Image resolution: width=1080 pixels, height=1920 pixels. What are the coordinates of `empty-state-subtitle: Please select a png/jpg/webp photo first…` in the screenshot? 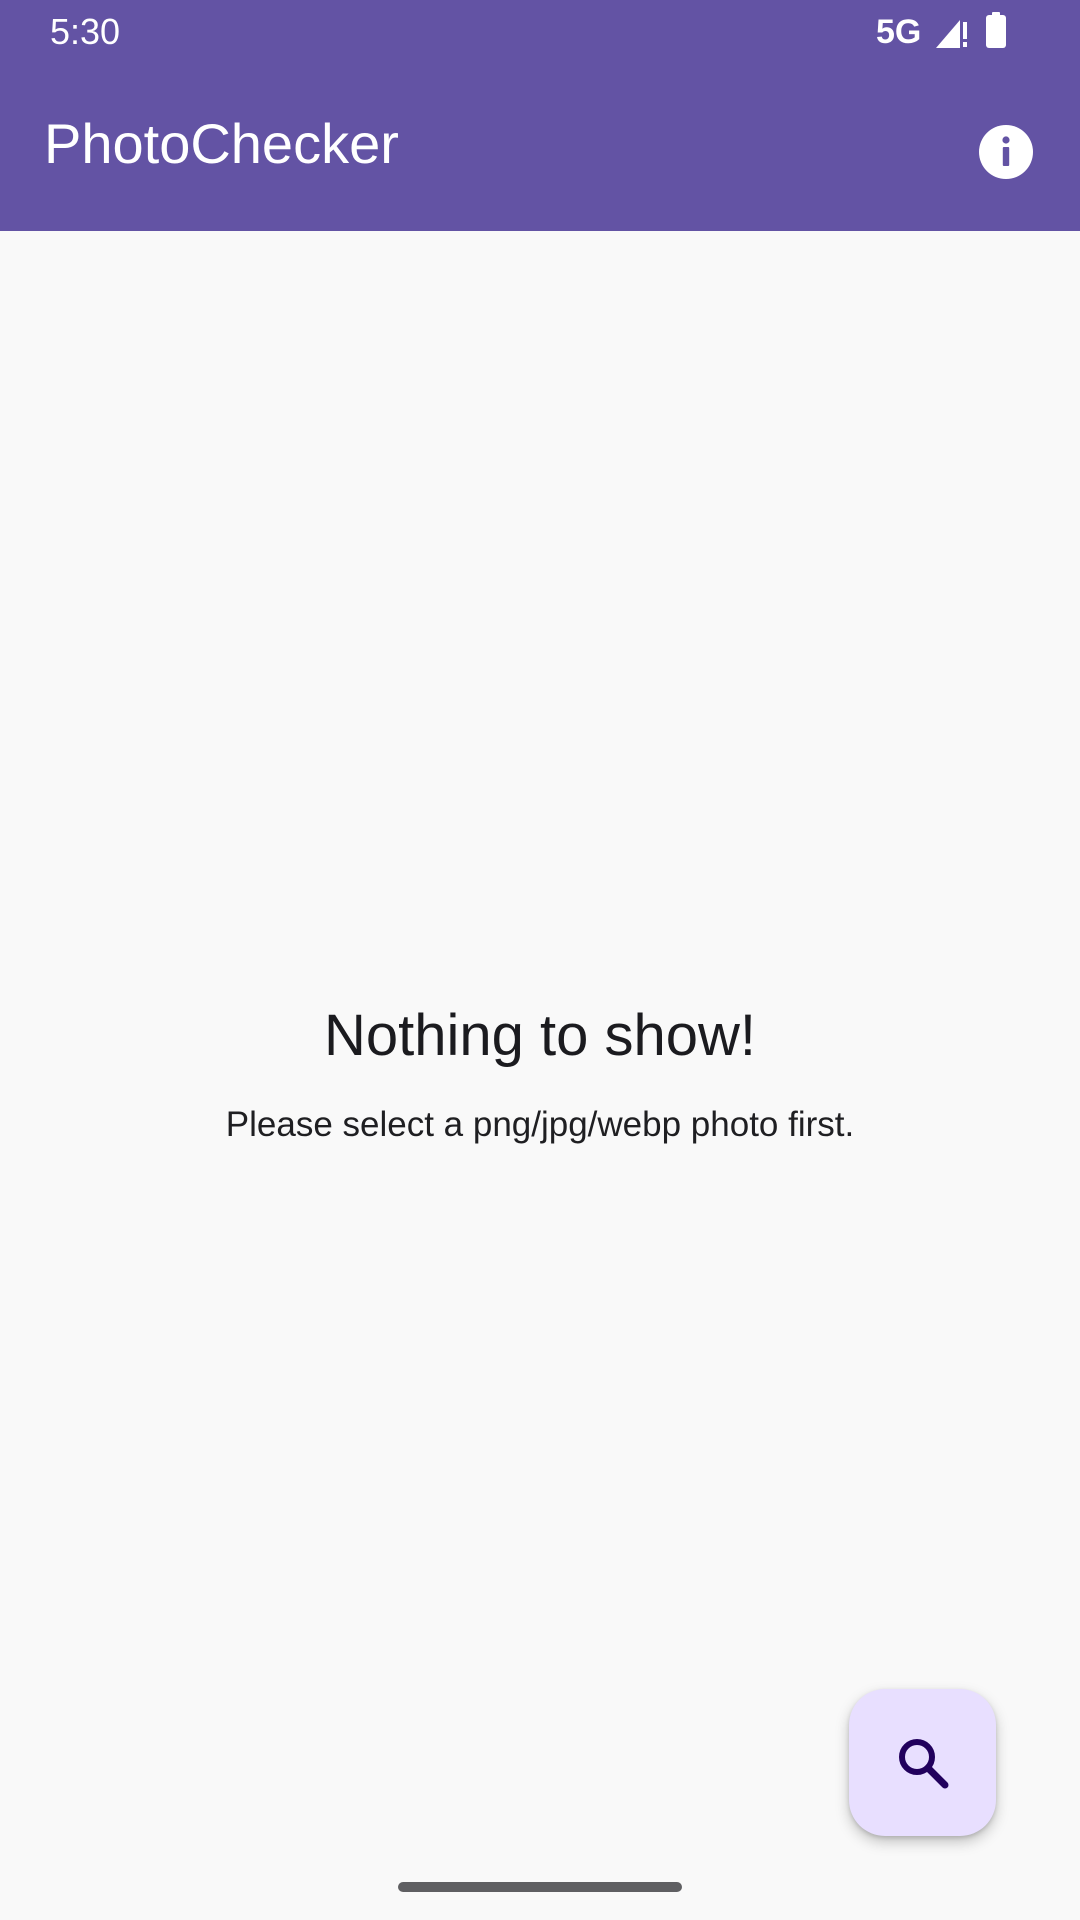 It's located at (540, 1124).